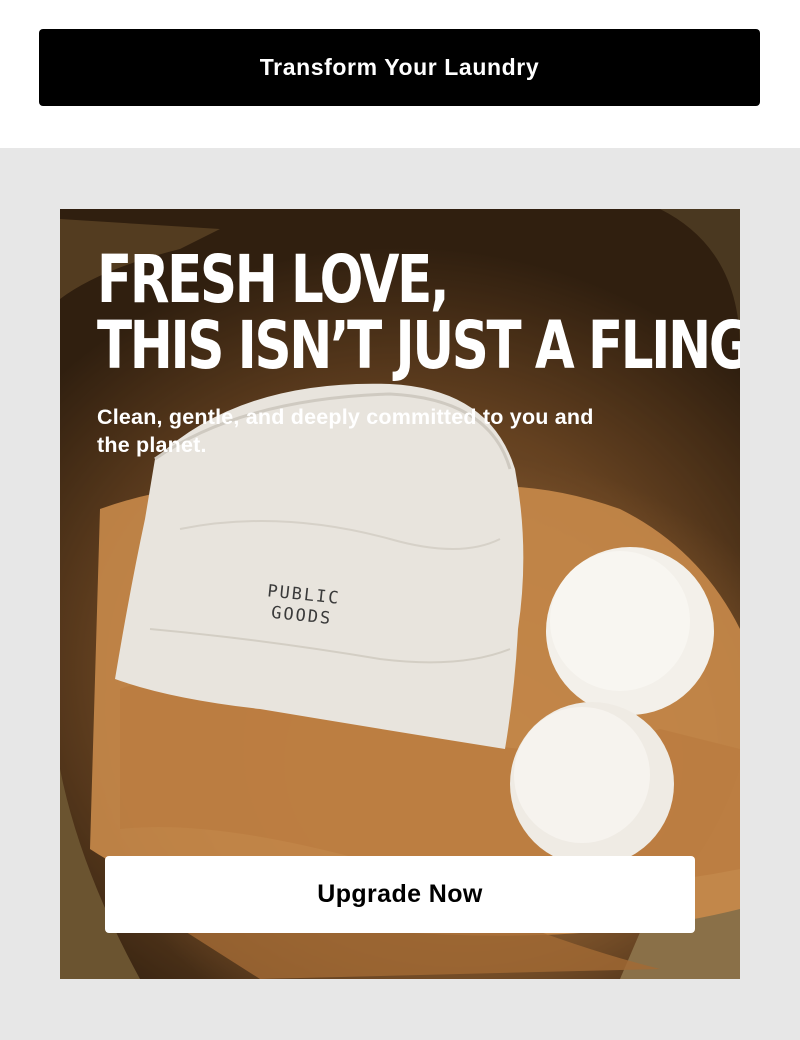  I want to click on headline-line-1: FRESH LOVE,, so click(273, 279).